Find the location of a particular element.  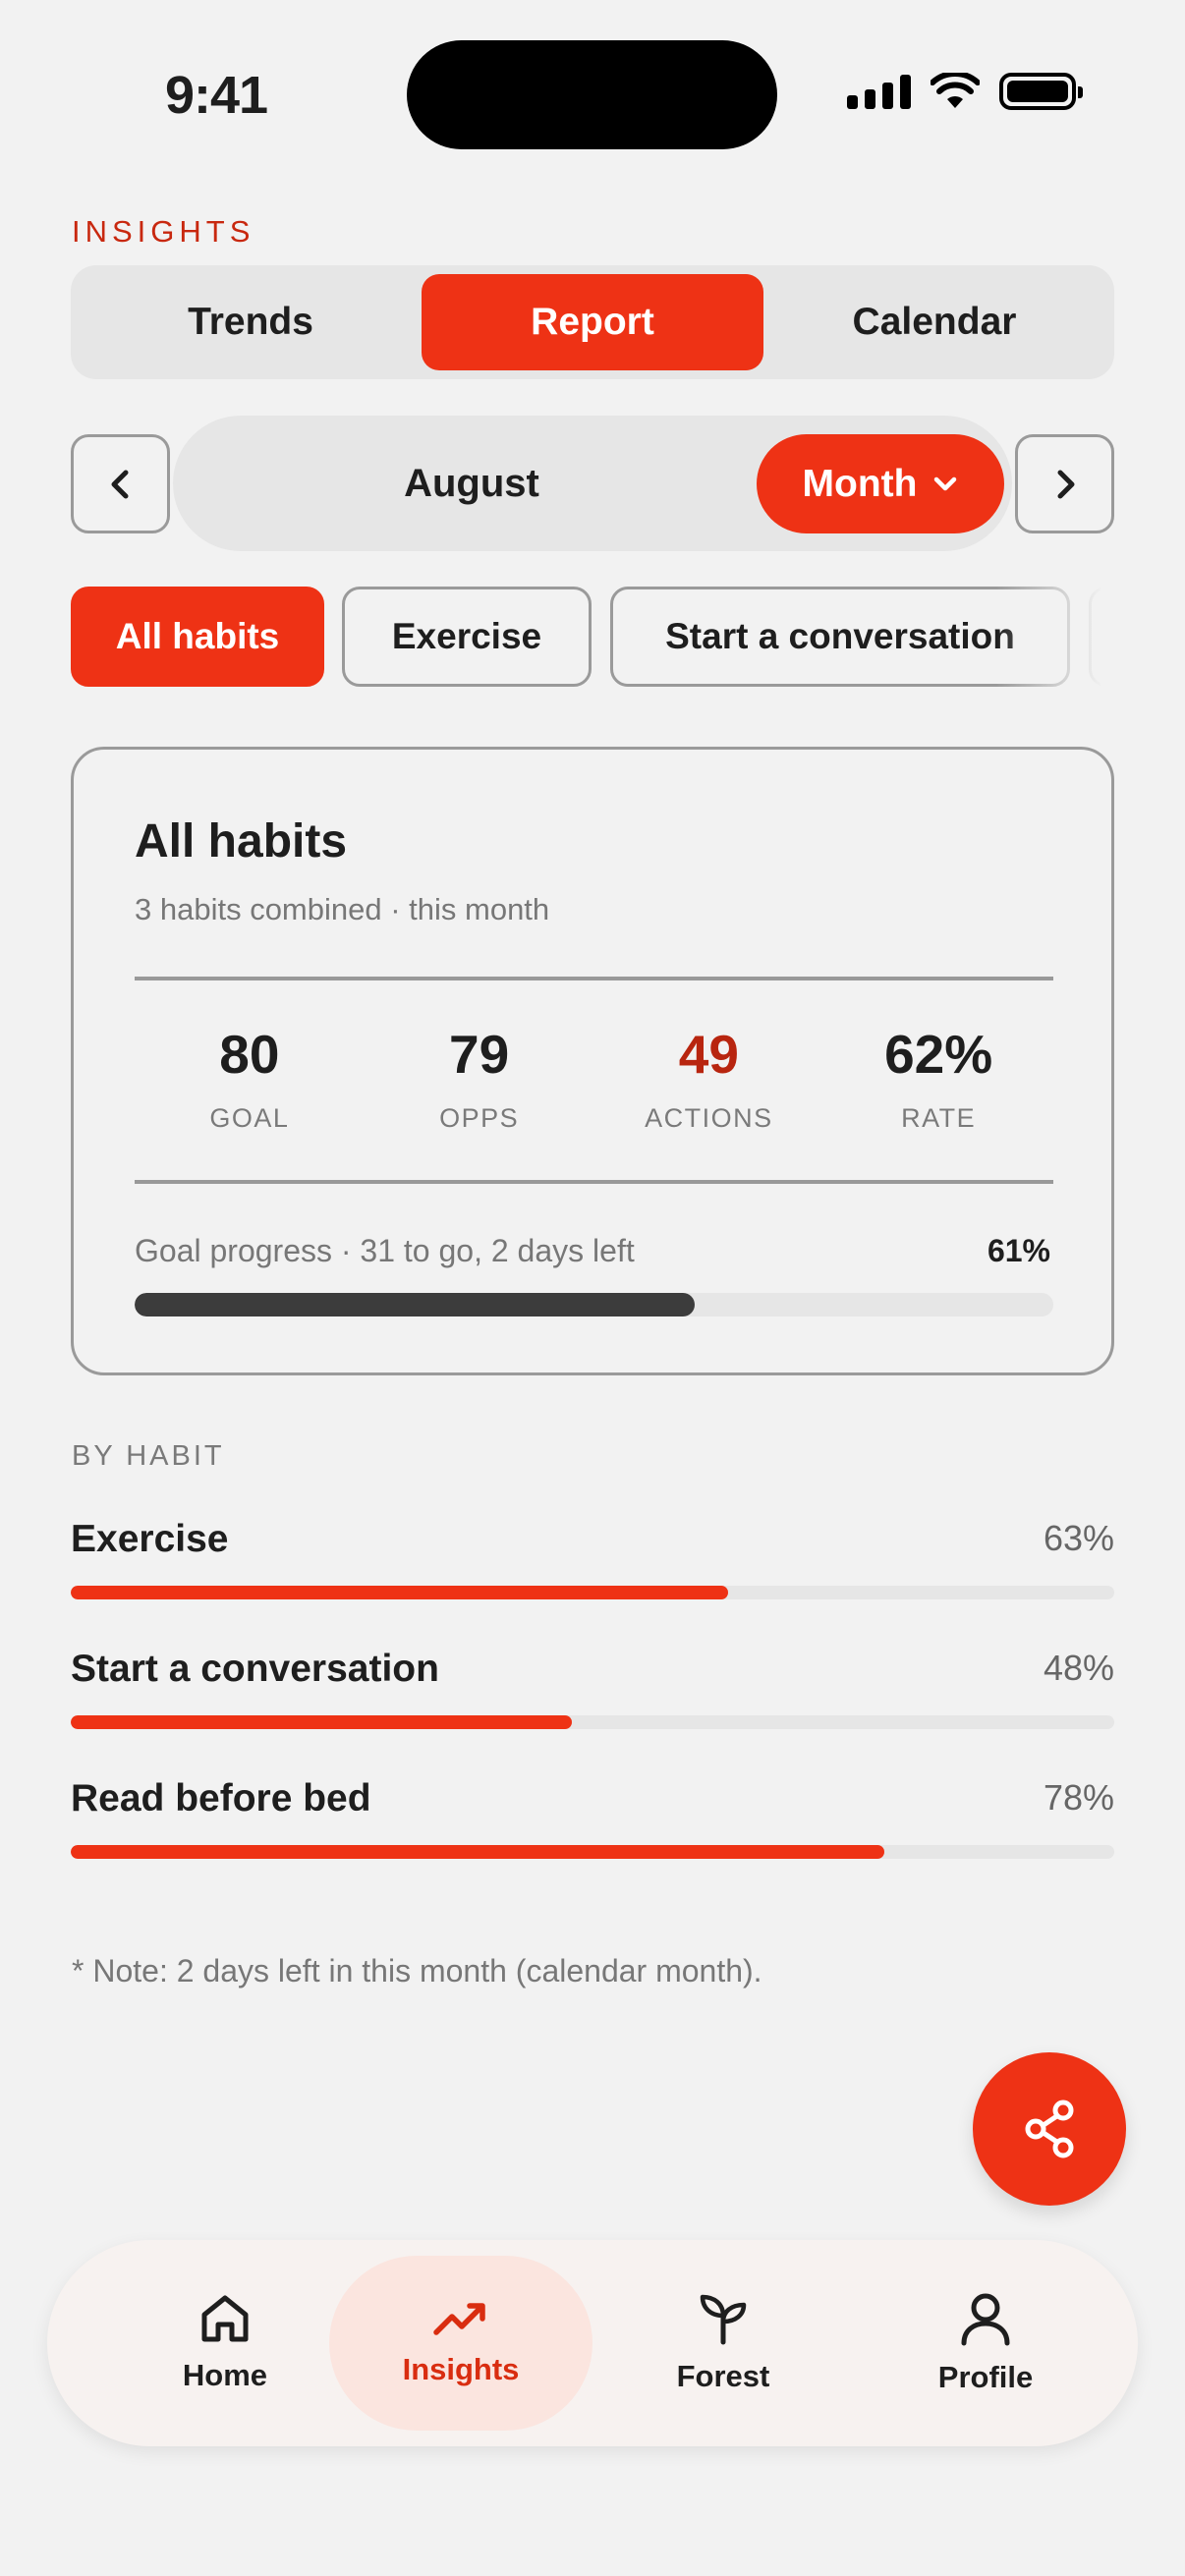

chevron-right-icon is located at coordinates (1065, 484).